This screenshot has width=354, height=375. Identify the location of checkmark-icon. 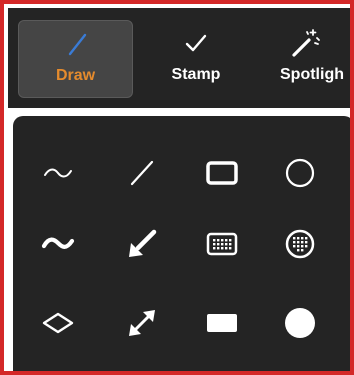
(196, 43).